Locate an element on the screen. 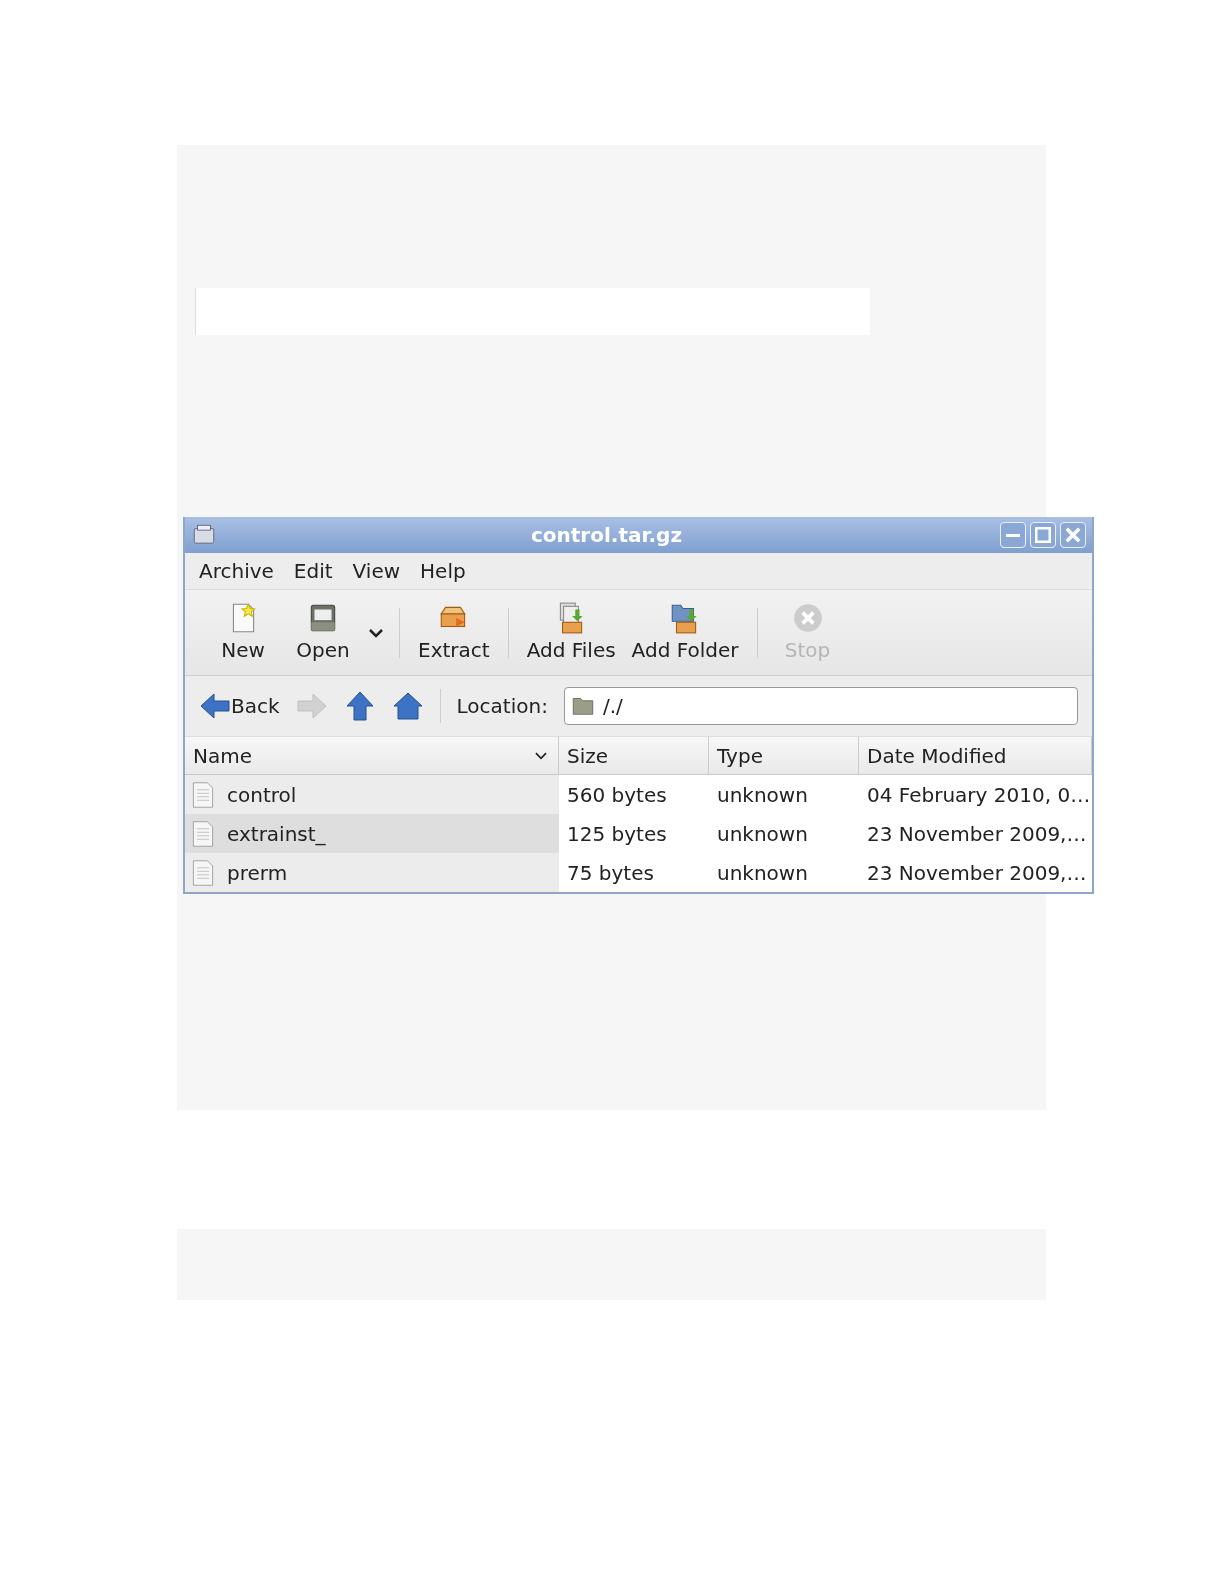 Image resolution: width=1225 pixels, height=1585 pixels. file-name: extrainst_ is located at coordinates (276, 834).